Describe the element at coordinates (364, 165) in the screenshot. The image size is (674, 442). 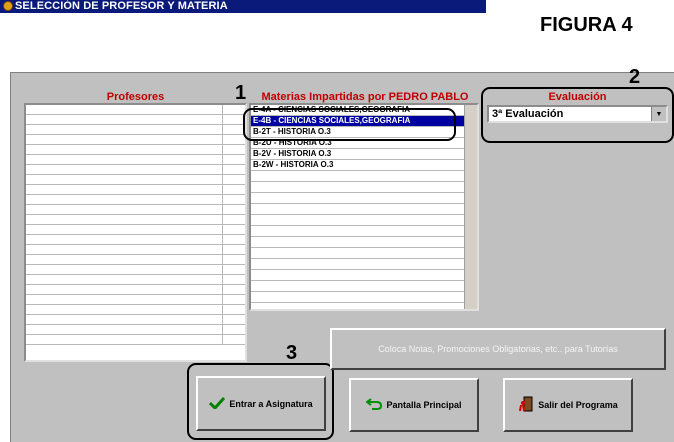
I see `materia-item: B-2W - HISTORIA O.3` at that location.